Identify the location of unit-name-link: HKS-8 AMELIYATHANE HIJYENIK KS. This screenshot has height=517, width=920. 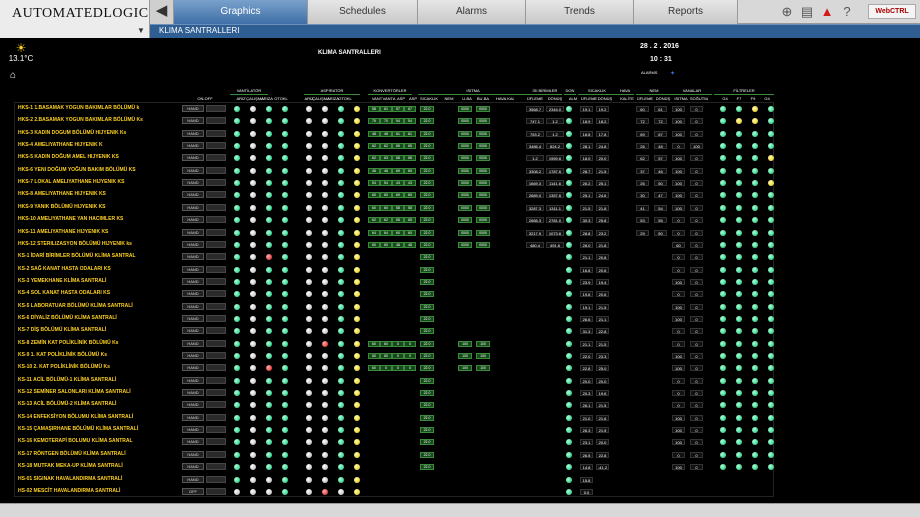
(62, 194).